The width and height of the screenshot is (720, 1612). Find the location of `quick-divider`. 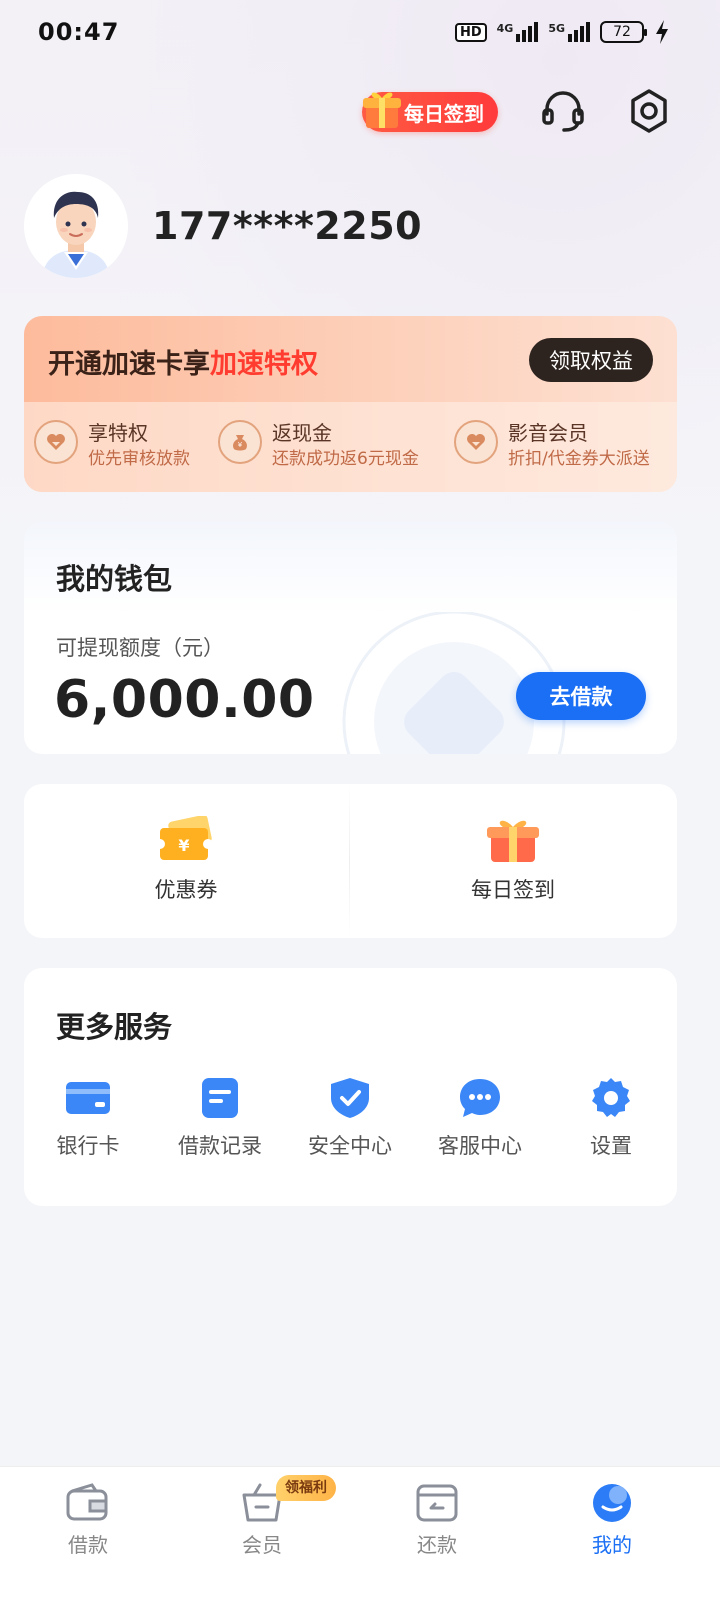

quick-divider is located at coordinates (349, 861).